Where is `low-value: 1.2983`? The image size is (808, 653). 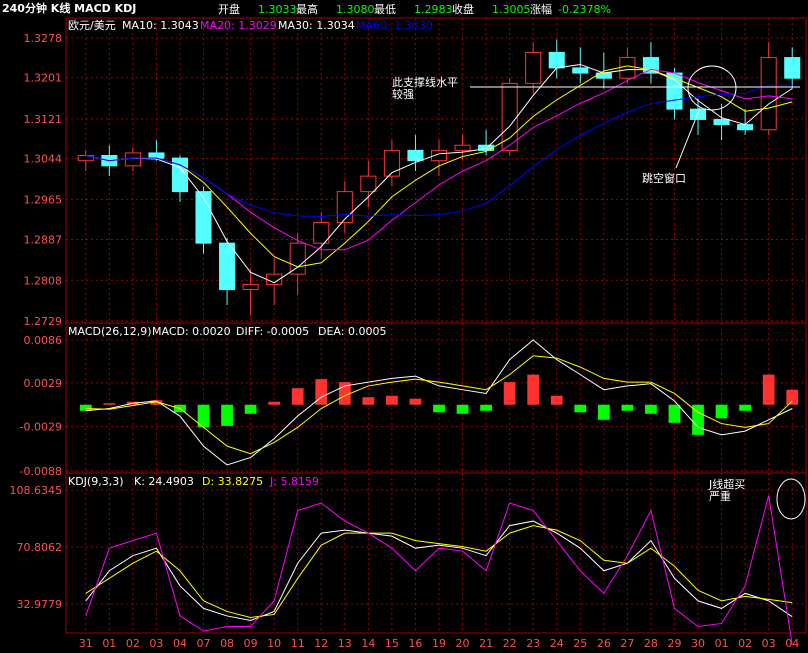
low-value: 1.2983 is located at coordinates (433, 9).